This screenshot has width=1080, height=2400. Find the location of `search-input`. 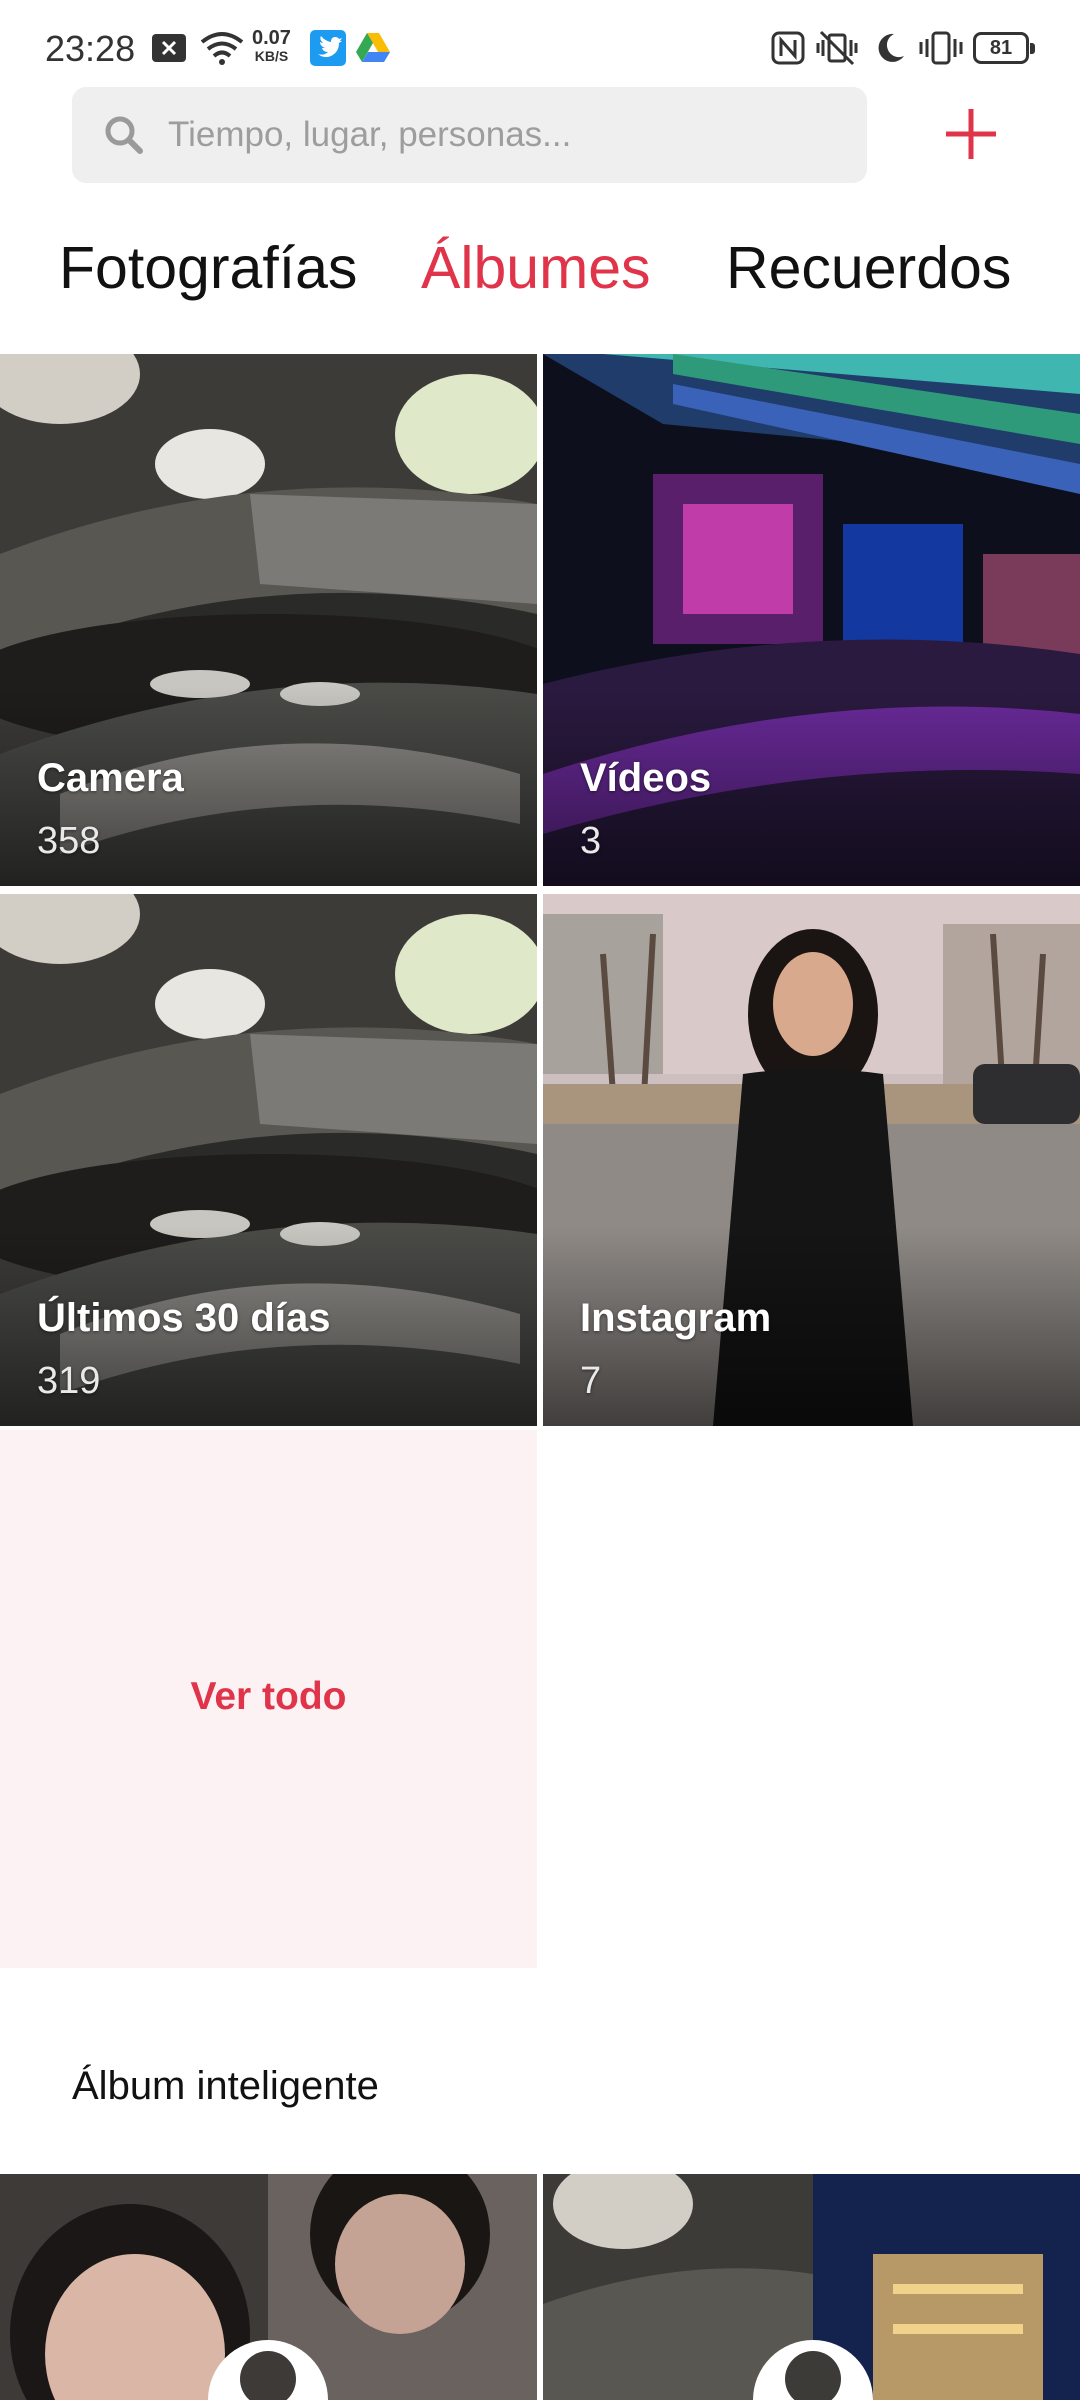

search-input is located at coordinates (508, 135).